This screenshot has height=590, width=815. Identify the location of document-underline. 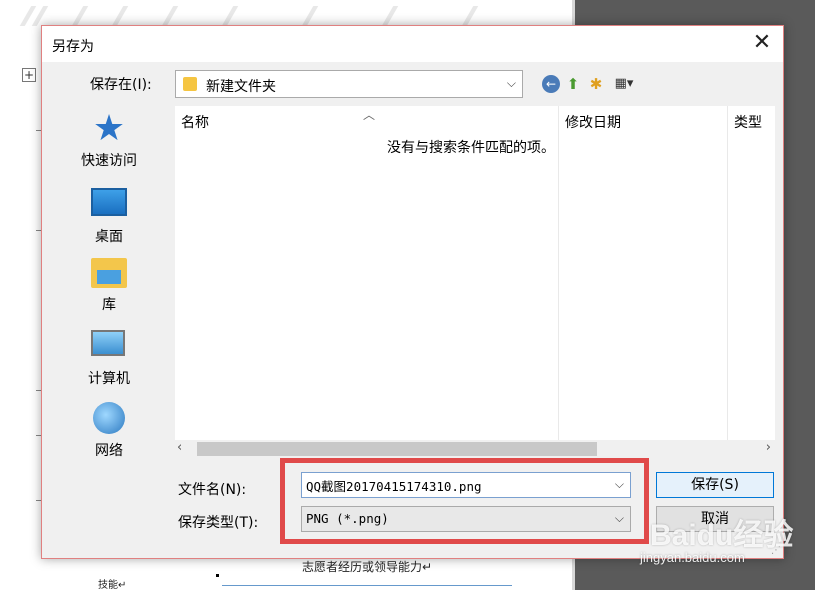
(367, 585).